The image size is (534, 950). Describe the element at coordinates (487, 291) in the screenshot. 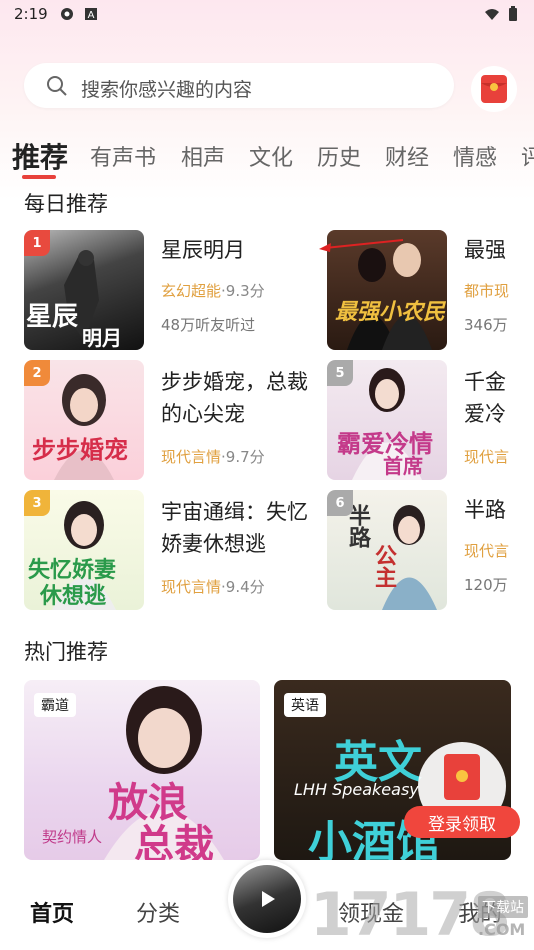

I see `book-genre: 都市现` at that location.